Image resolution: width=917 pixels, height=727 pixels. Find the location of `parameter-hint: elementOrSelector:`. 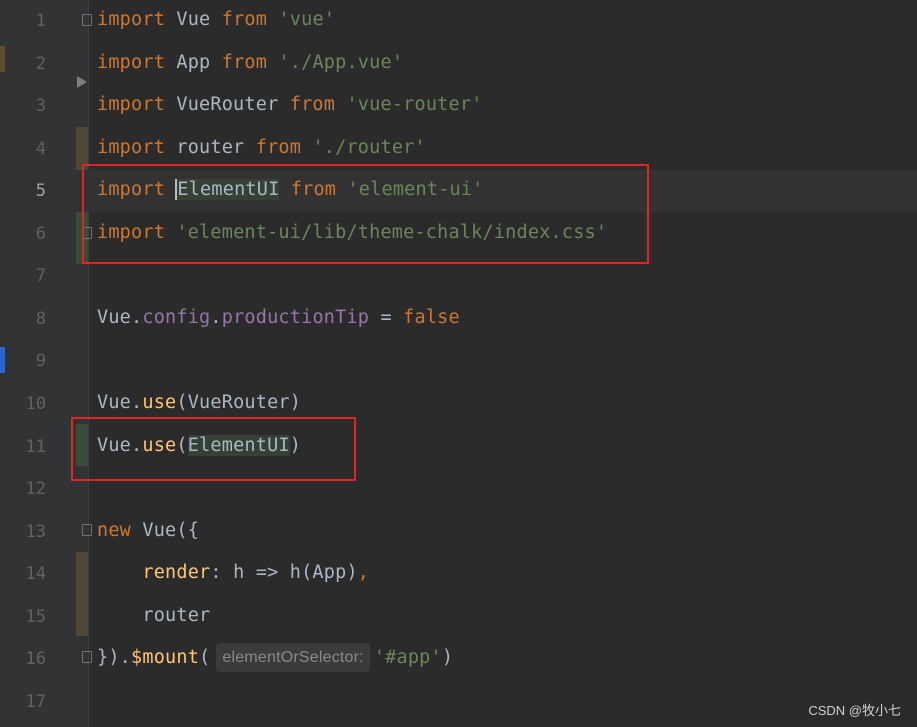

parameter-hint: elementOrSelector: is located at coordinates (293, 658).